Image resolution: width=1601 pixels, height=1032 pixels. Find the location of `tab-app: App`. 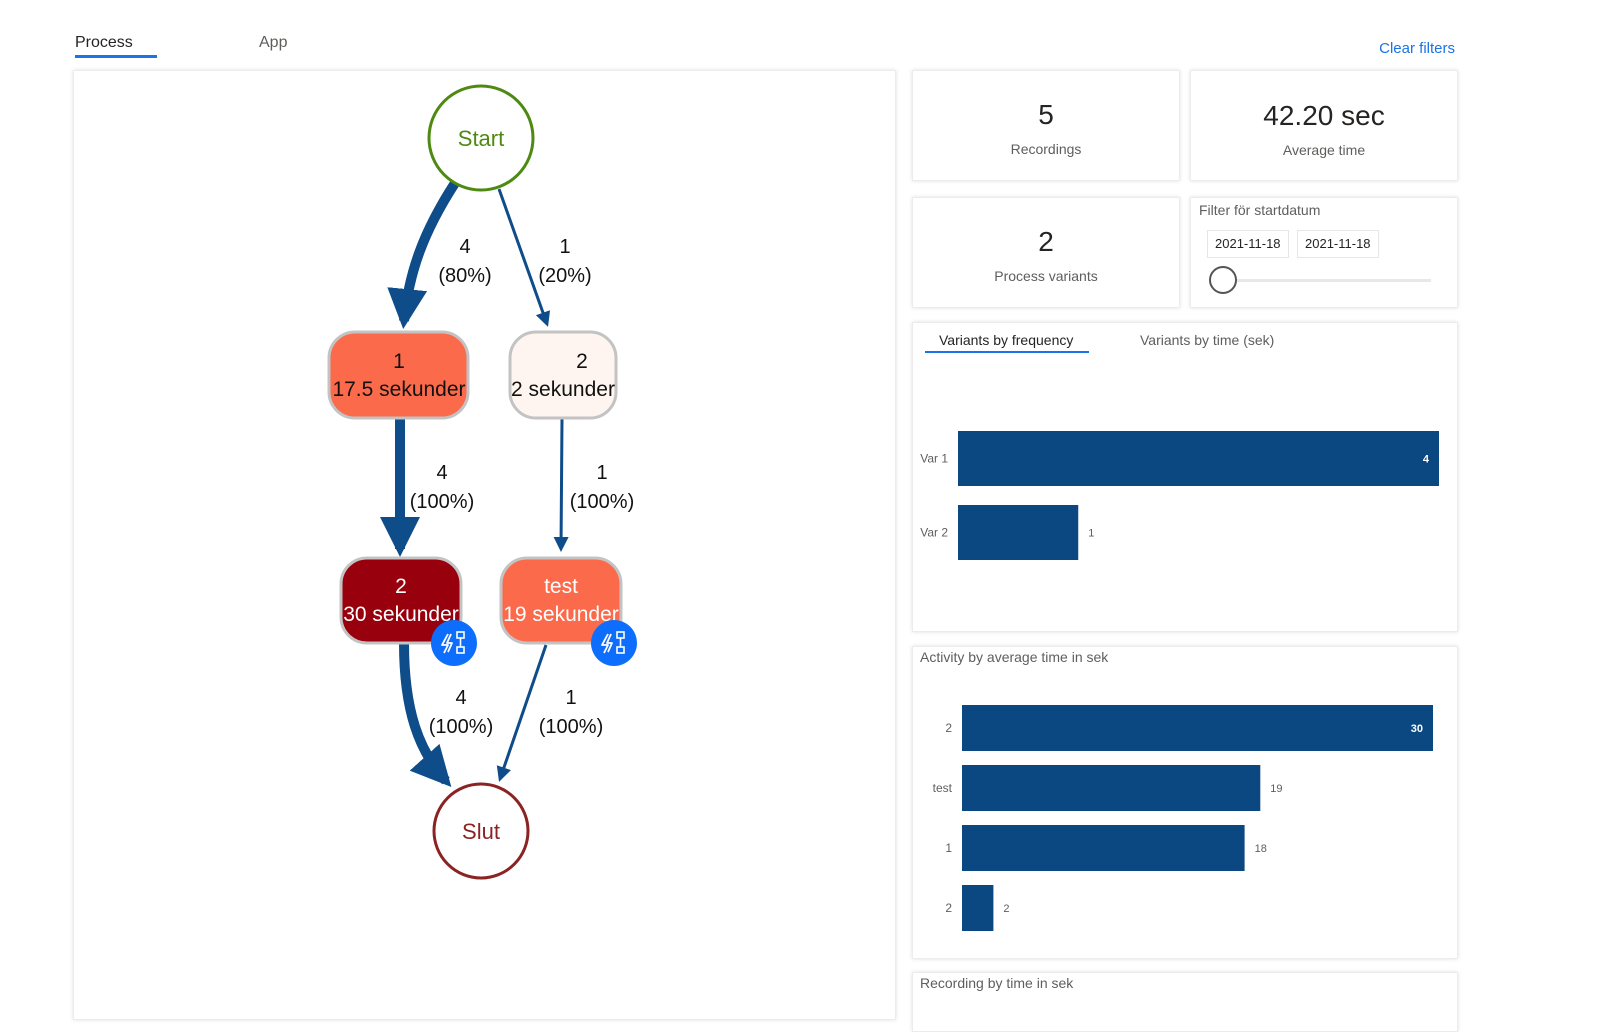

tab-app: App is located at coordinates (273, 45).